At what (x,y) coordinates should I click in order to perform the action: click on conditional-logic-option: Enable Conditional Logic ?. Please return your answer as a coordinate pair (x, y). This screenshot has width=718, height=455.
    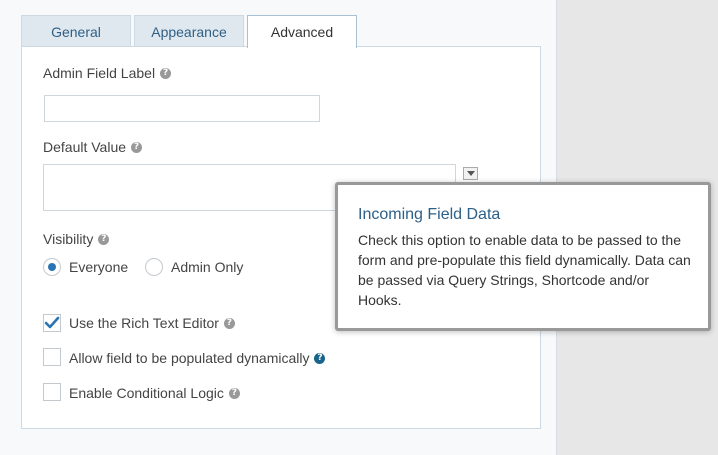
    Looking at the image, I should click on (154, 393).